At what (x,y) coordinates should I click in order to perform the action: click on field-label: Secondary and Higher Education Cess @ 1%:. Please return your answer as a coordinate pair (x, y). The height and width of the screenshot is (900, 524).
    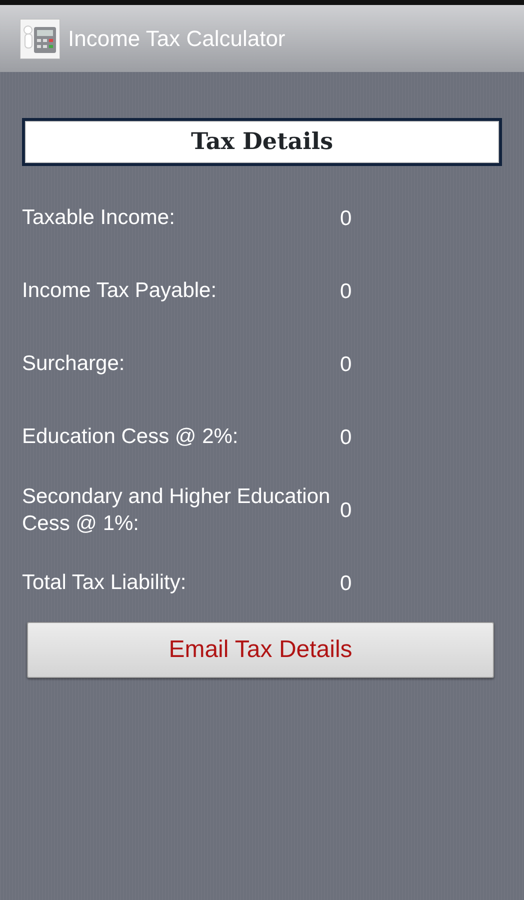
    Looking at the image, I should click on (177, 510).